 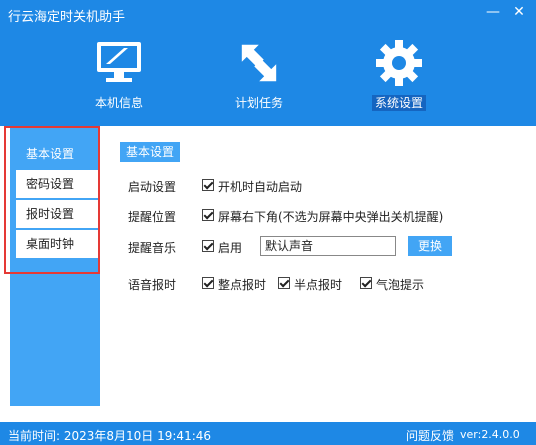 What do you see at coordinates (284, 283) in the screenshot?
I see `half-hour-chime-checkbox` at bounding box center [284, 283].